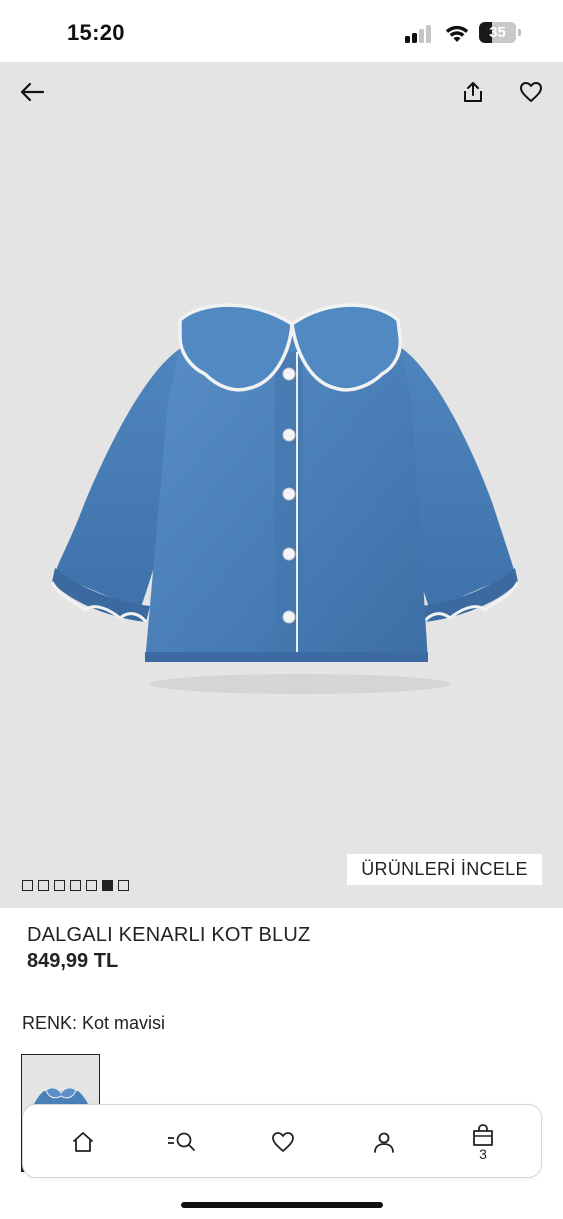 The image size is (563, 1219). Describe the element at coordinates (457, 33) in the screenshot. I see `wifi-icon` at that location.